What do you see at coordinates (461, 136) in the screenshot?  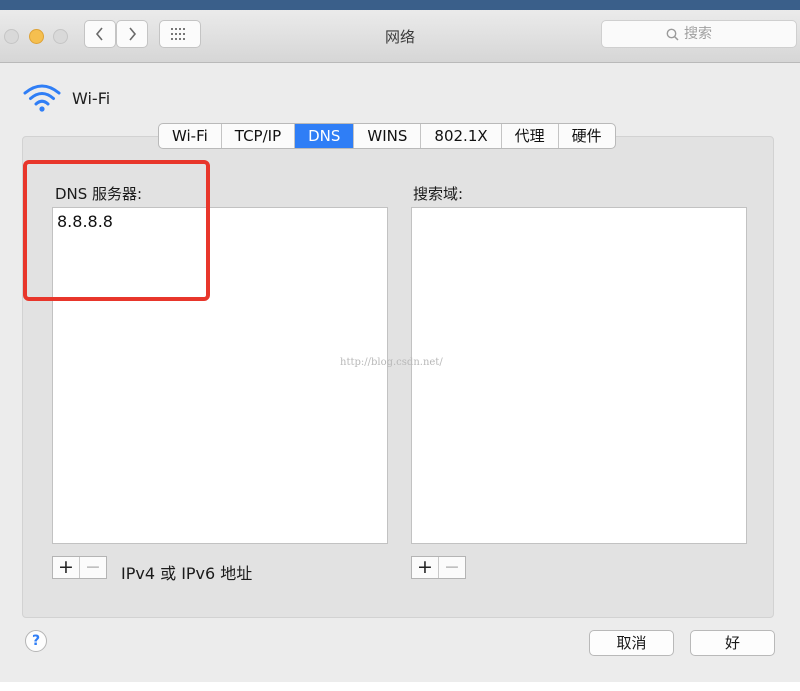 I see `tab-8021x: 802.1X` at bounding box center [461, 136].